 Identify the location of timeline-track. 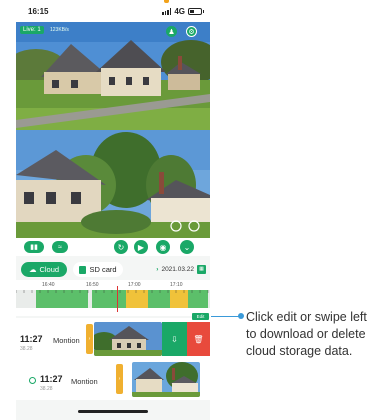
(113, 299).